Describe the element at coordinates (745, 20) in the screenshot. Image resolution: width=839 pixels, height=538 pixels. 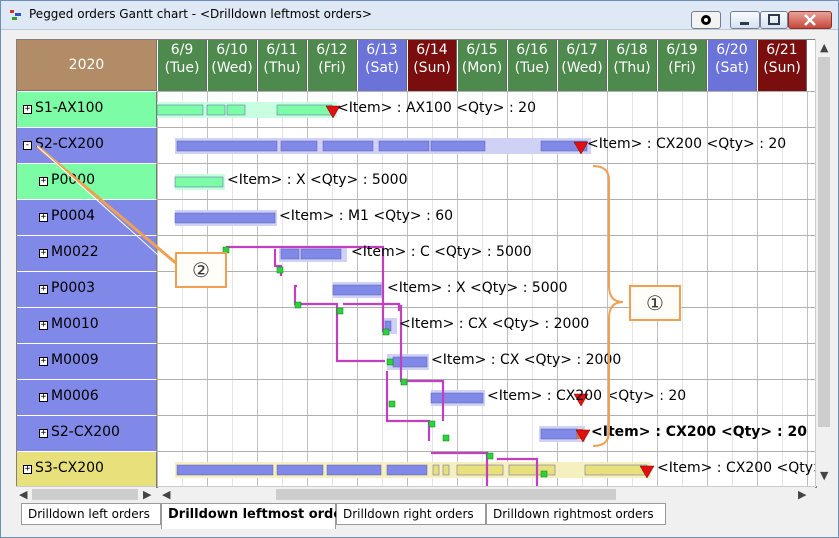
I see `minimize-button` at that location.